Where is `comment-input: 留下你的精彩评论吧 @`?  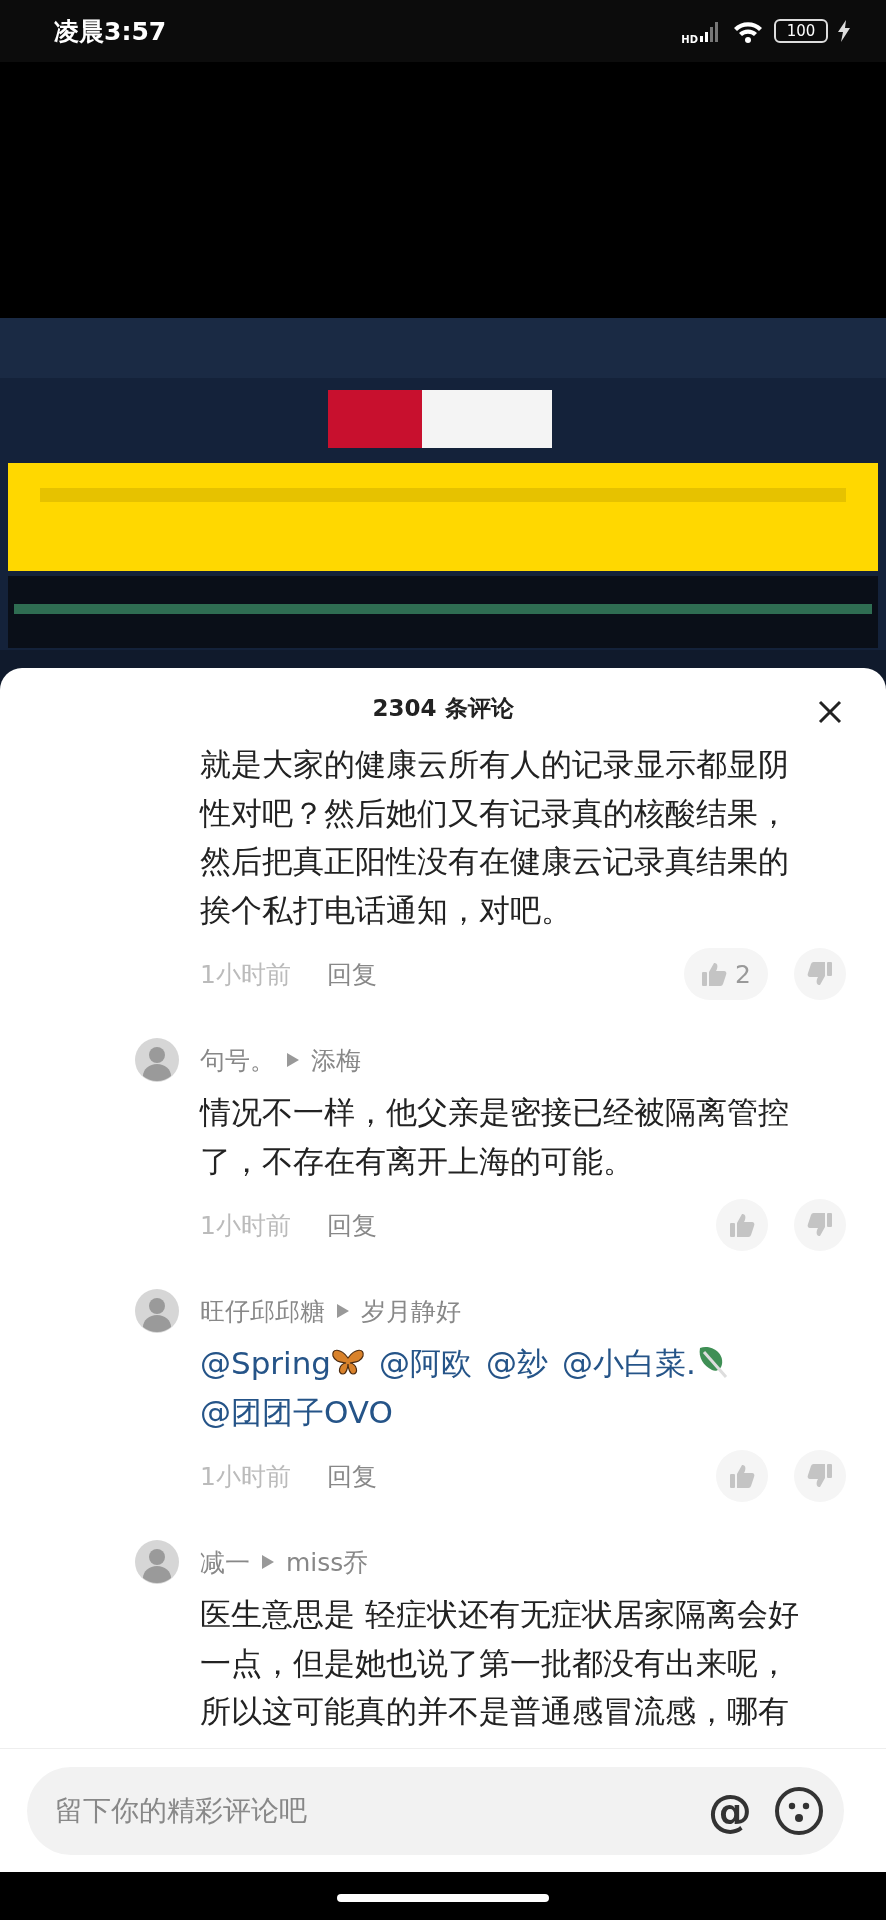
comment-input: 留下你的精彩评论吧 @ is located at coordinates (435, 1810).